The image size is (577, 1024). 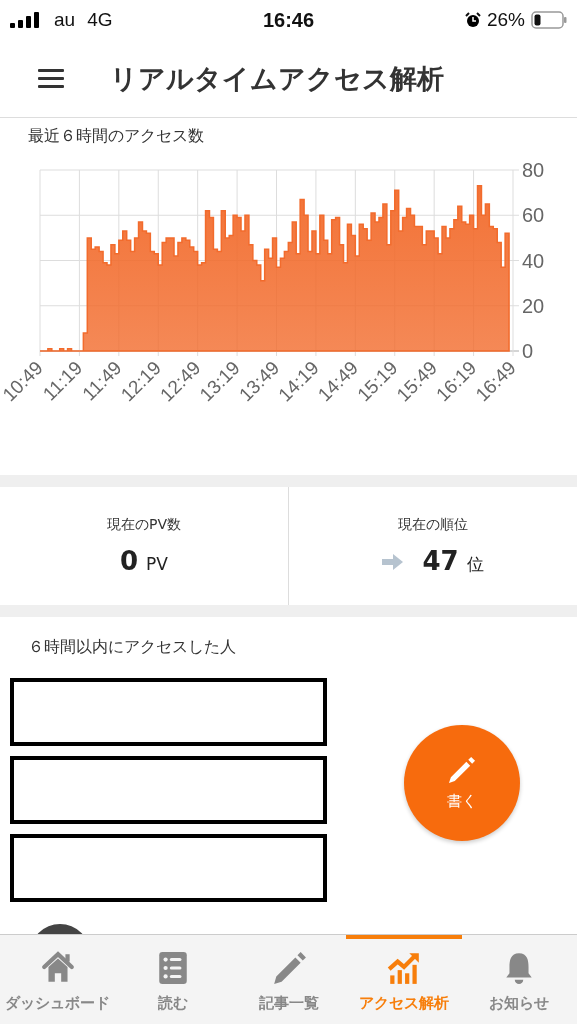 I want to click on page-title: リアルタイムアクセス解析, so click(x=277, y=78).